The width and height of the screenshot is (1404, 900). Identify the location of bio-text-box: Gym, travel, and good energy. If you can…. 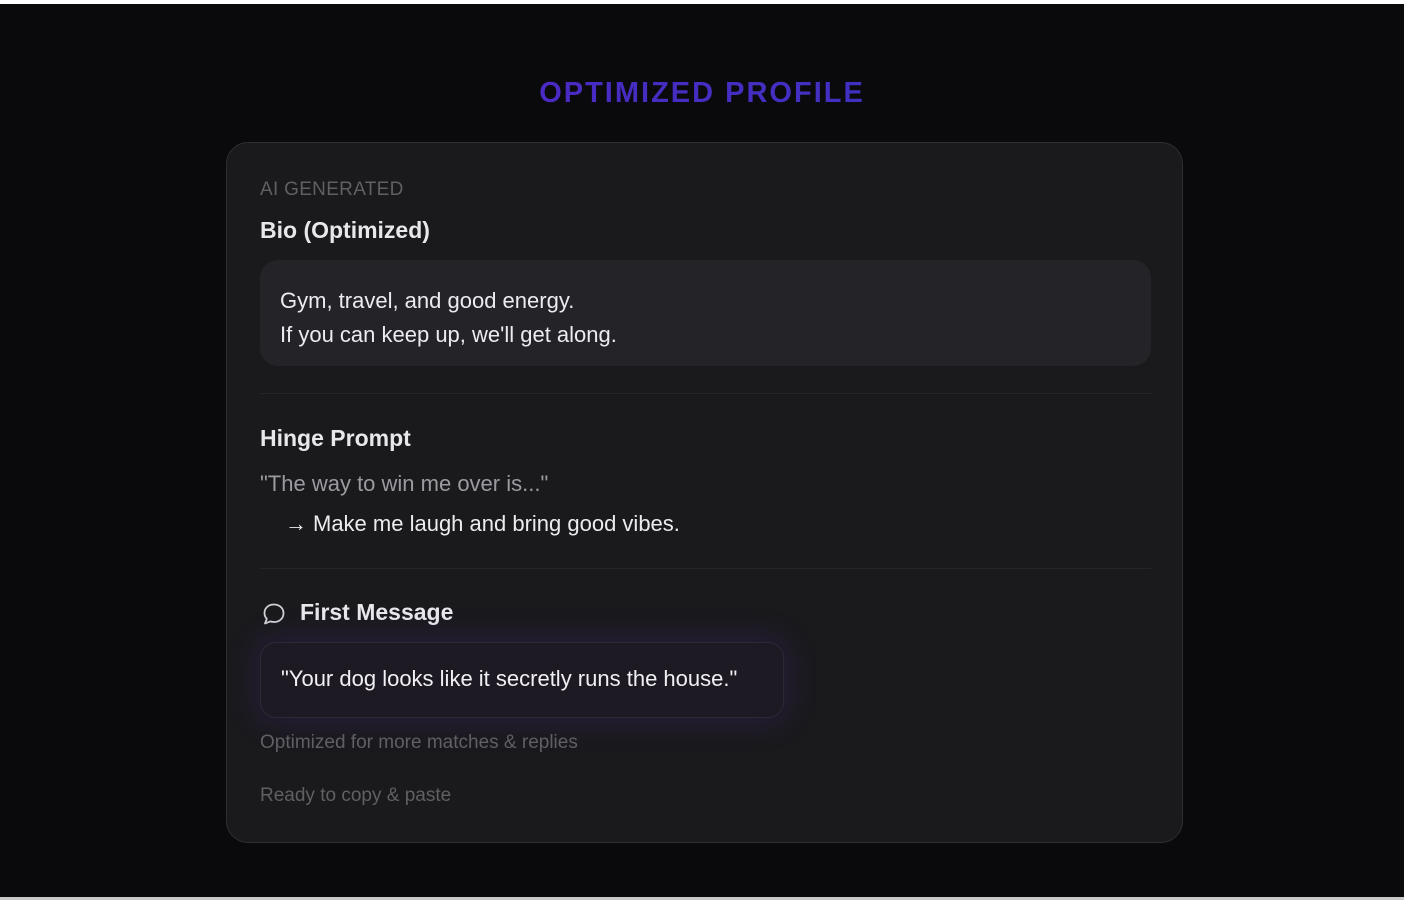
(705, 313).